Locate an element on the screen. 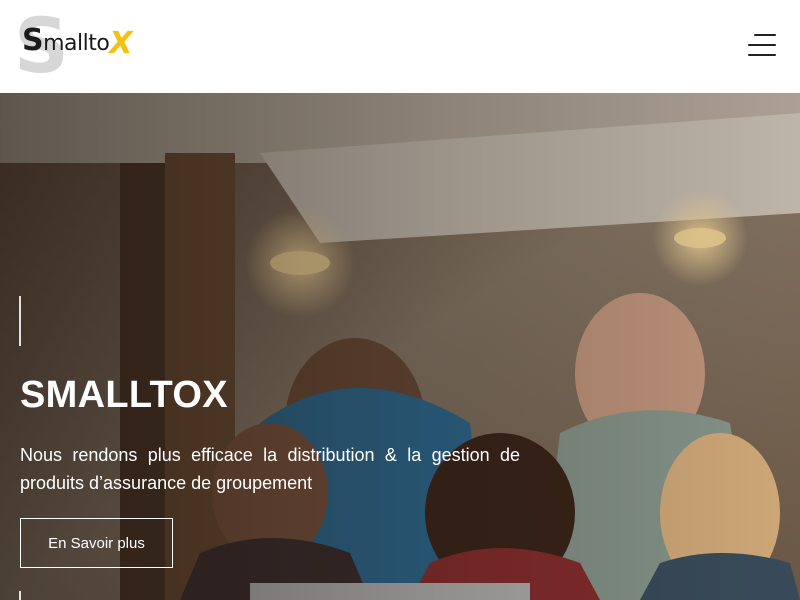 Image resolution: width=800 pixels, height=600 pixels. logo-accent-letter: X is located at coordinates (120, 43).